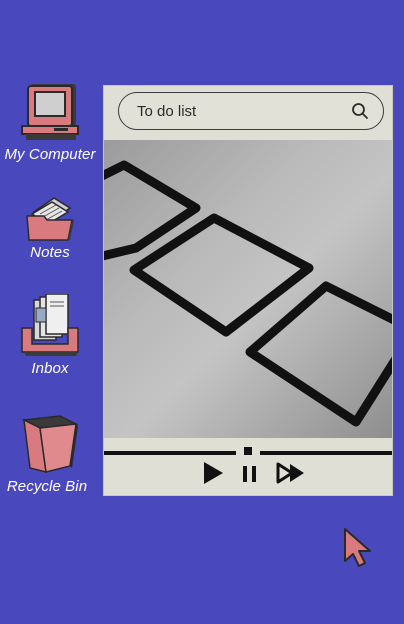  I want to click on notes-folder-icon, so click(50, 219).